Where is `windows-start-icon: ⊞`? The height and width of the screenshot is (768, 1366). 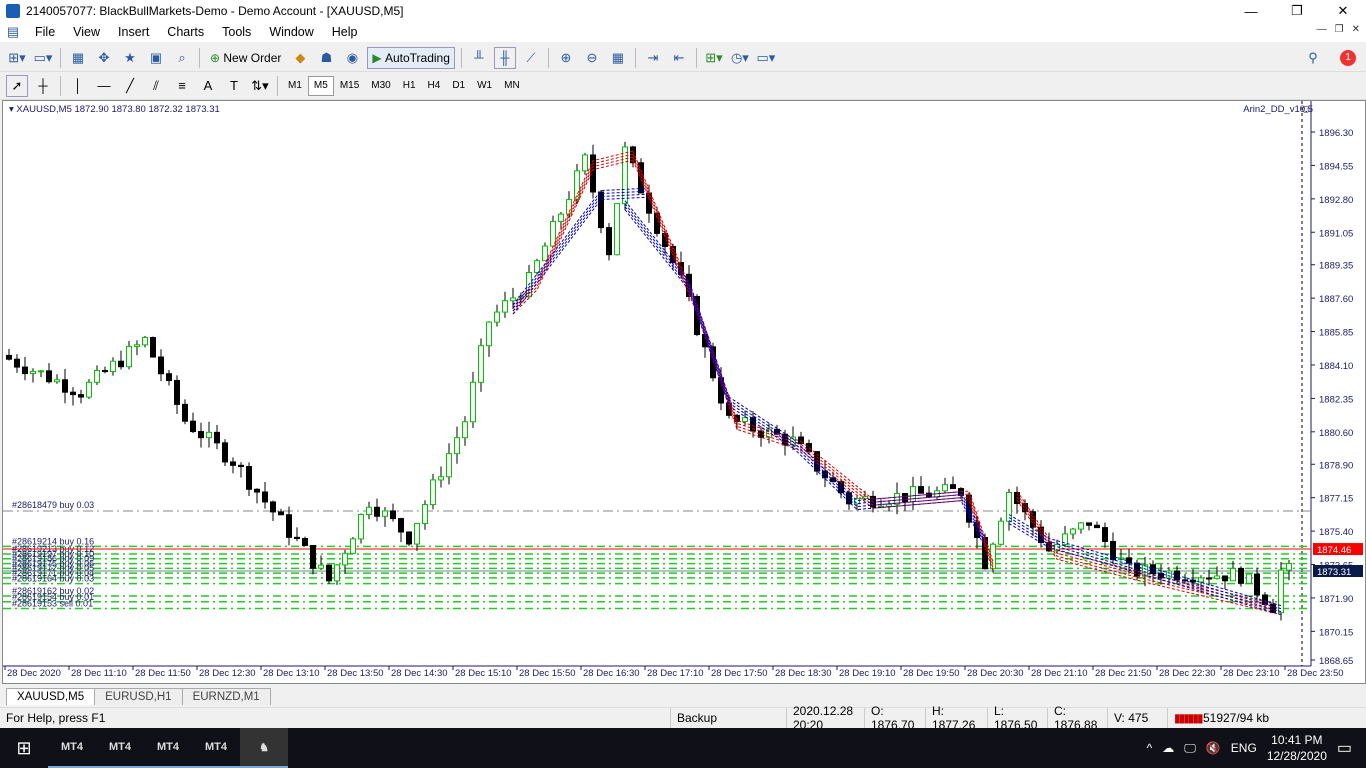 windows-start-icon: ⊞ is located at coordinates (24, 748).